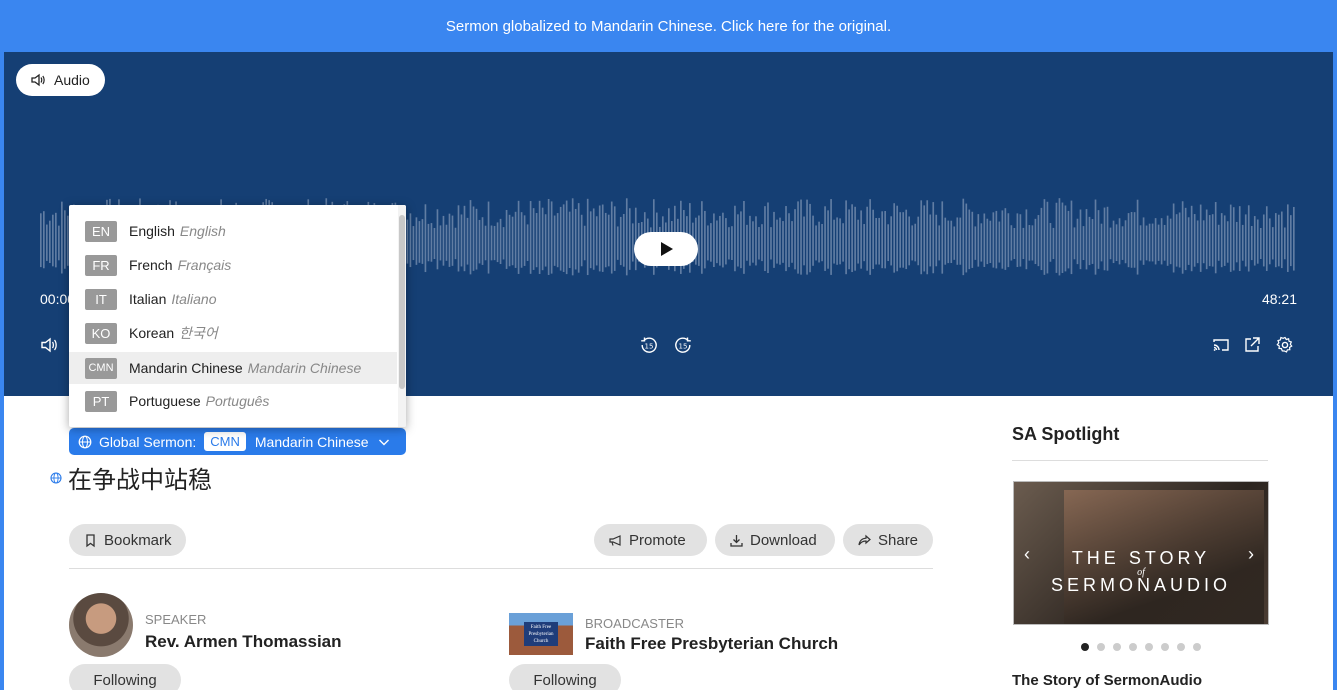 Image resolution: width=1337 pixels, height=690 pixels. I want to click on promote-button: Promote, so click(650, 540).